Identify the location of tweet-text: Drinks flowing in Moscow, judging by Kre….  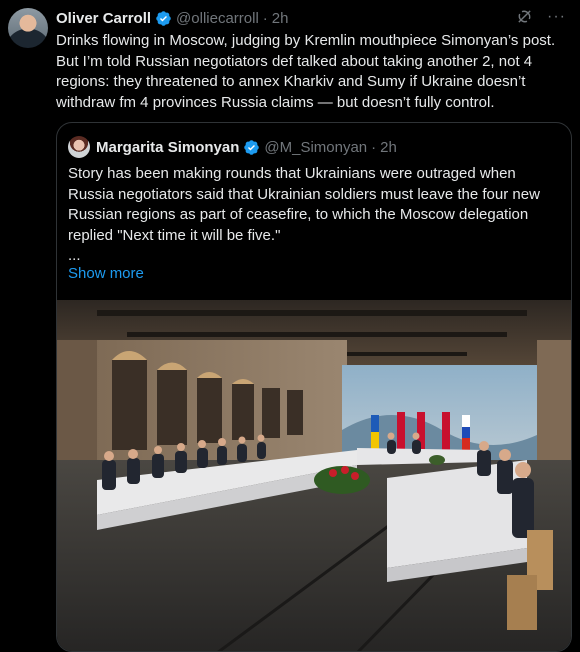
(306, 71).